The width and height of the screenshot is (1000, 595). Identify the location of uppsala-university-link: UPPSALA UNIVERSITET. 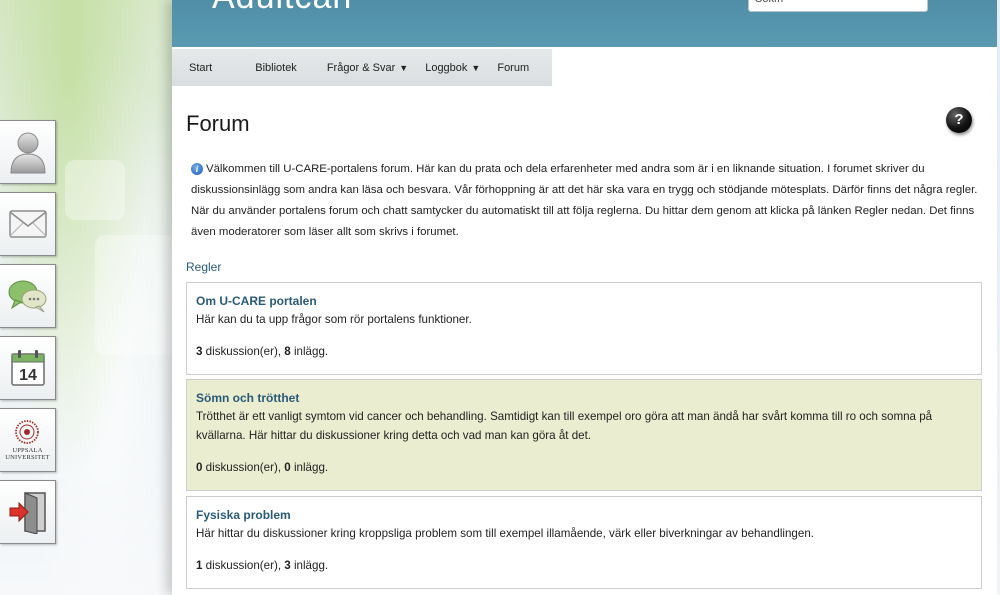
(28, 440).